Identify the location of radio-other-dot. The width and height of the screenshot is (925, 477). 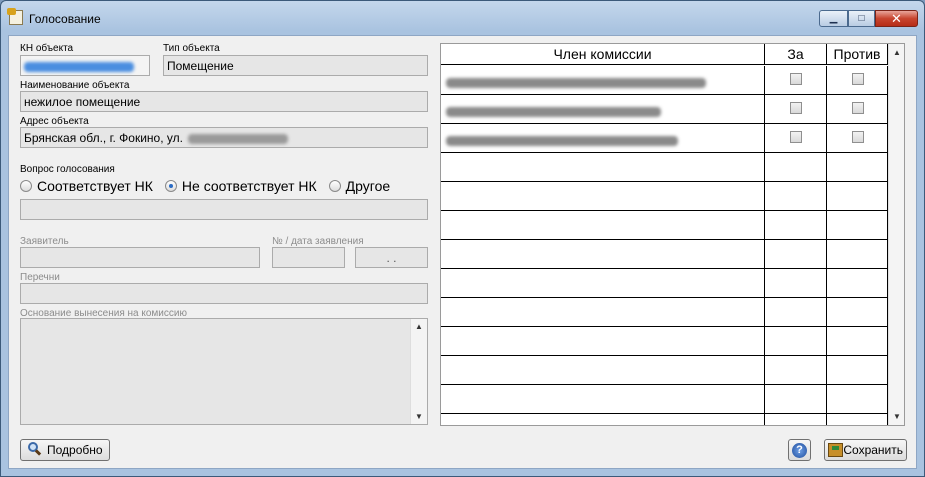
(334, 186).